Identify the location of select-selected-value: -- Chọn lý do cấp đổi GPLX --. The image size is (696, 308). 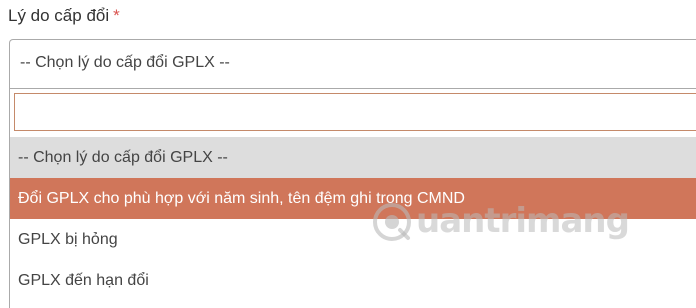
(125, 62).